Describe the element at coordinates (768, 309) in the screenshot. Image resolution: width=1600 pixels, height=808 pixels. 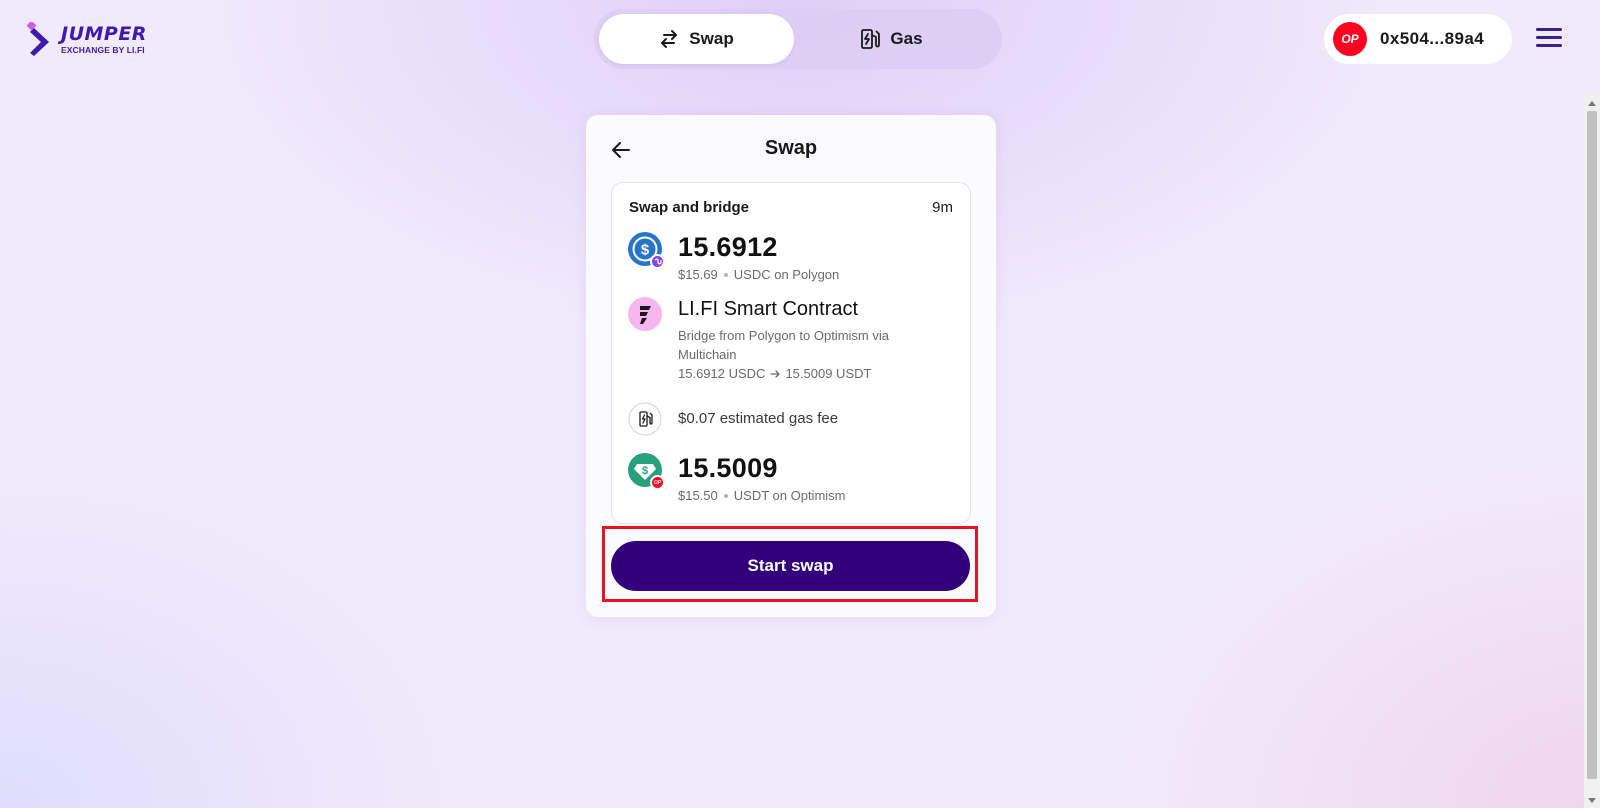
I see `contract-name: LI.FI Smart Contract` at that location.